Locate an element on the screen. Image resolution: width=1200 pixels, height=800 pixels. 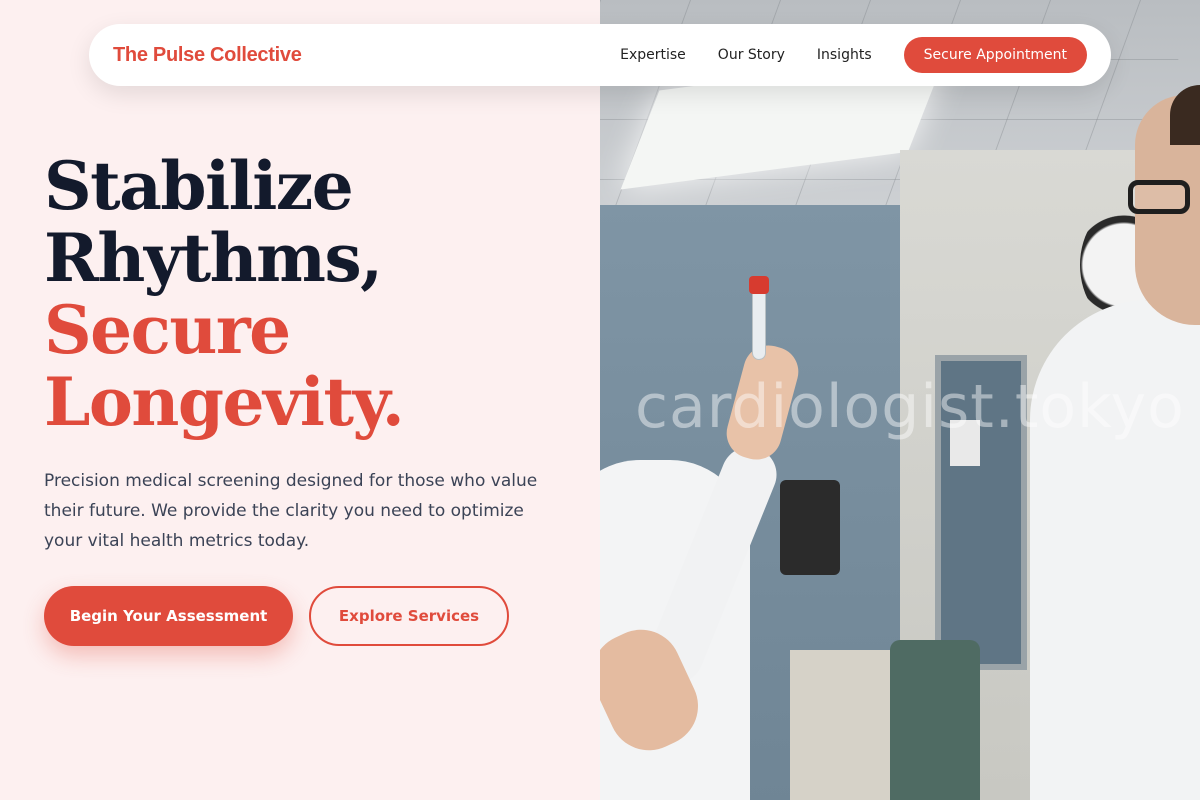
photo-watermark: cardiologist.tokyo is located at coordinates (910, 407).